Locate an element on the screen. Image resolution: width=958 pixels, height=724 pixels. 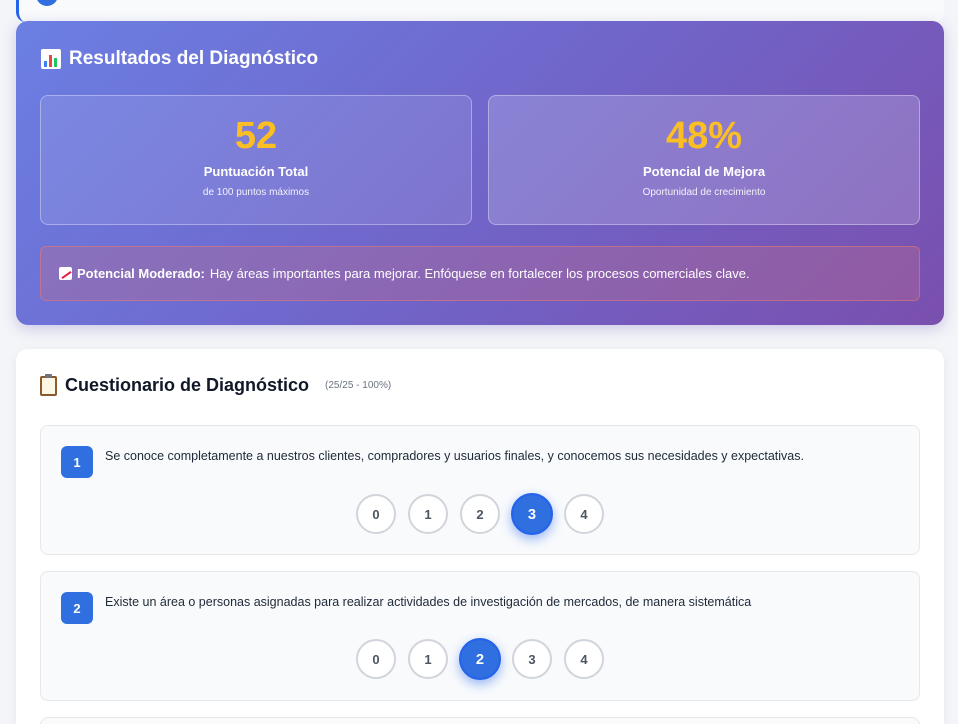
question-number: 2 is located at coordinates (77, 608).